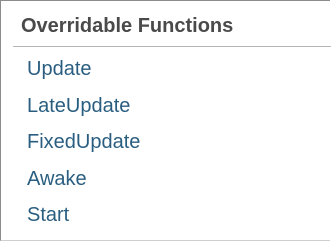 This screenshot has width=332, height=242. I want to click on function-link-fixedupdate: FixedUpdate, so click(83, 148).